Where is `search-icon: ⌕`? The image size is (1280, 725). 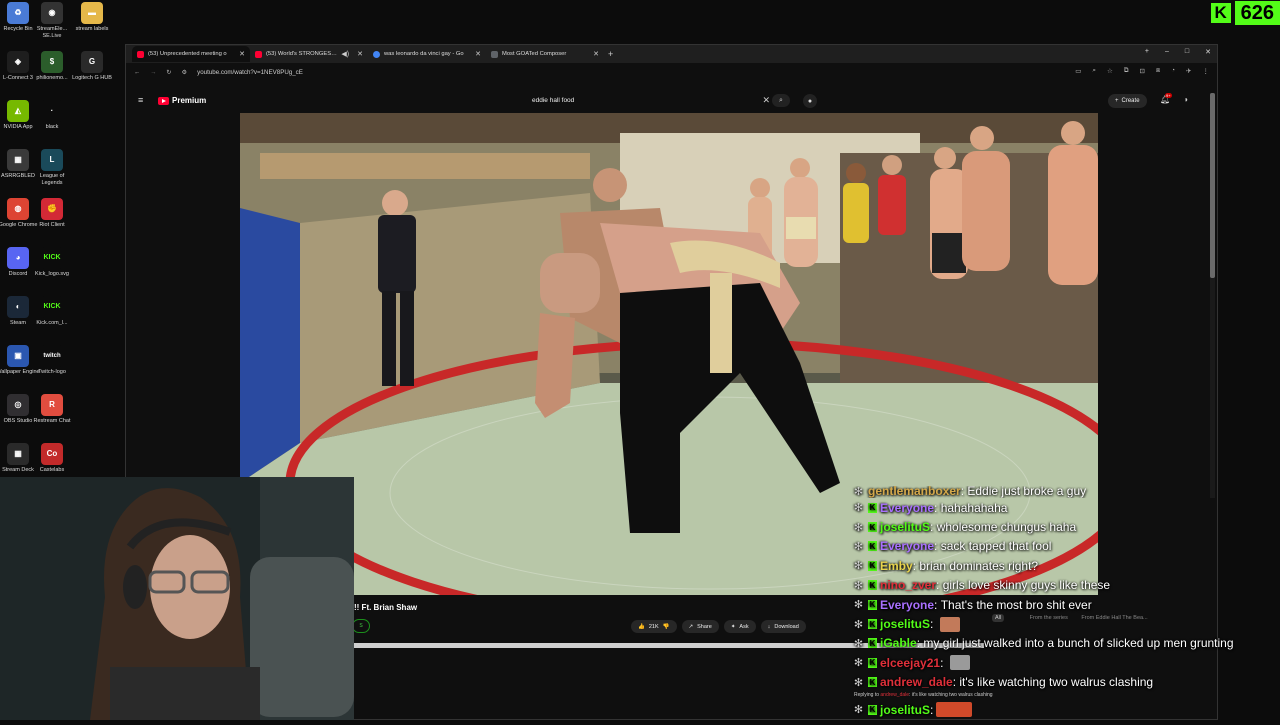
search-icon: ⌕ is located at coordinates (781, 100).